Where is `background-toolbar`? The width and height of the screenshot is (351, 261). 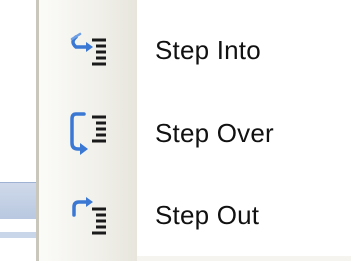 background-toolbar is located at coordinates (18, 200).